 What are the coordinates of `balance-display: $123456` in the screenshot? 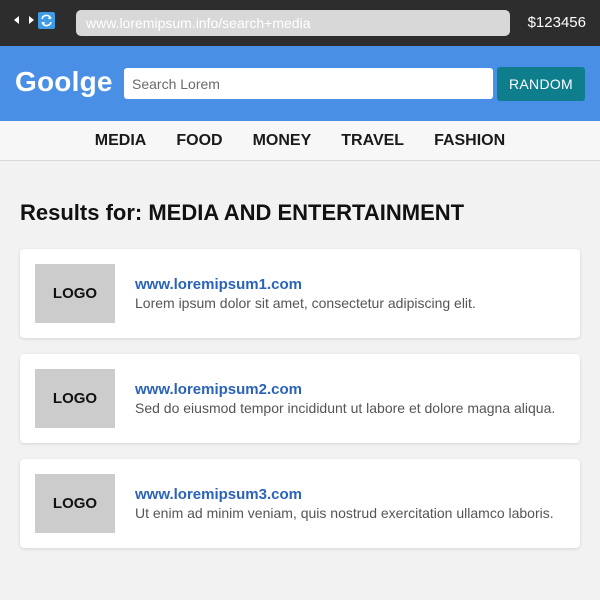 It's located at (556, 22).